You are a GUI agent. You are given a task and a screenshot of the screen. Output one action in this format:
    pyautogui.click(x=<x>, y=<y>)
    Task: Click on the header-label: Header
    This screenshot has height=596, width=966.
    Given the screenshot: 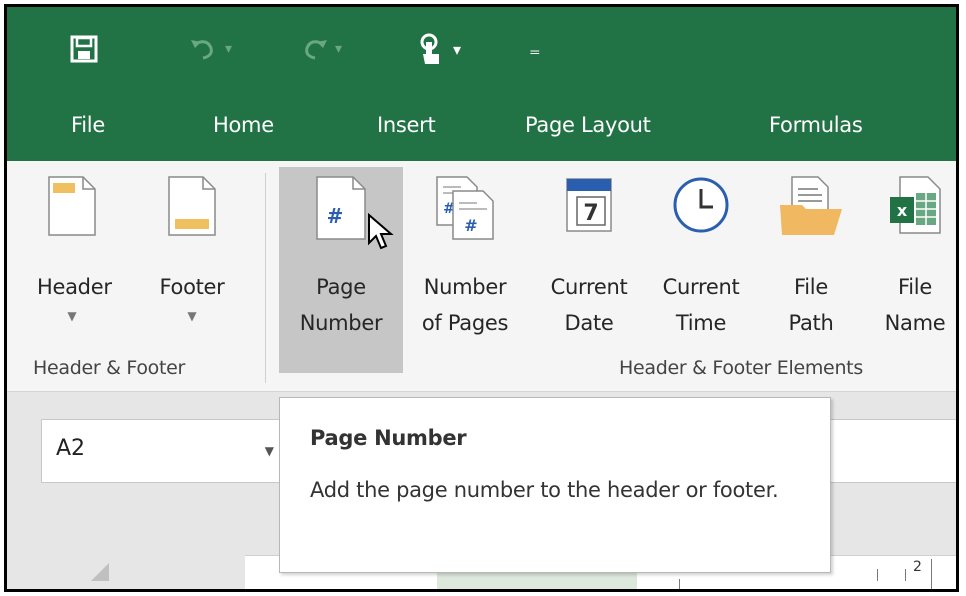 What is the action you would take?
    pyautogui.click(x=74, y=287)
    